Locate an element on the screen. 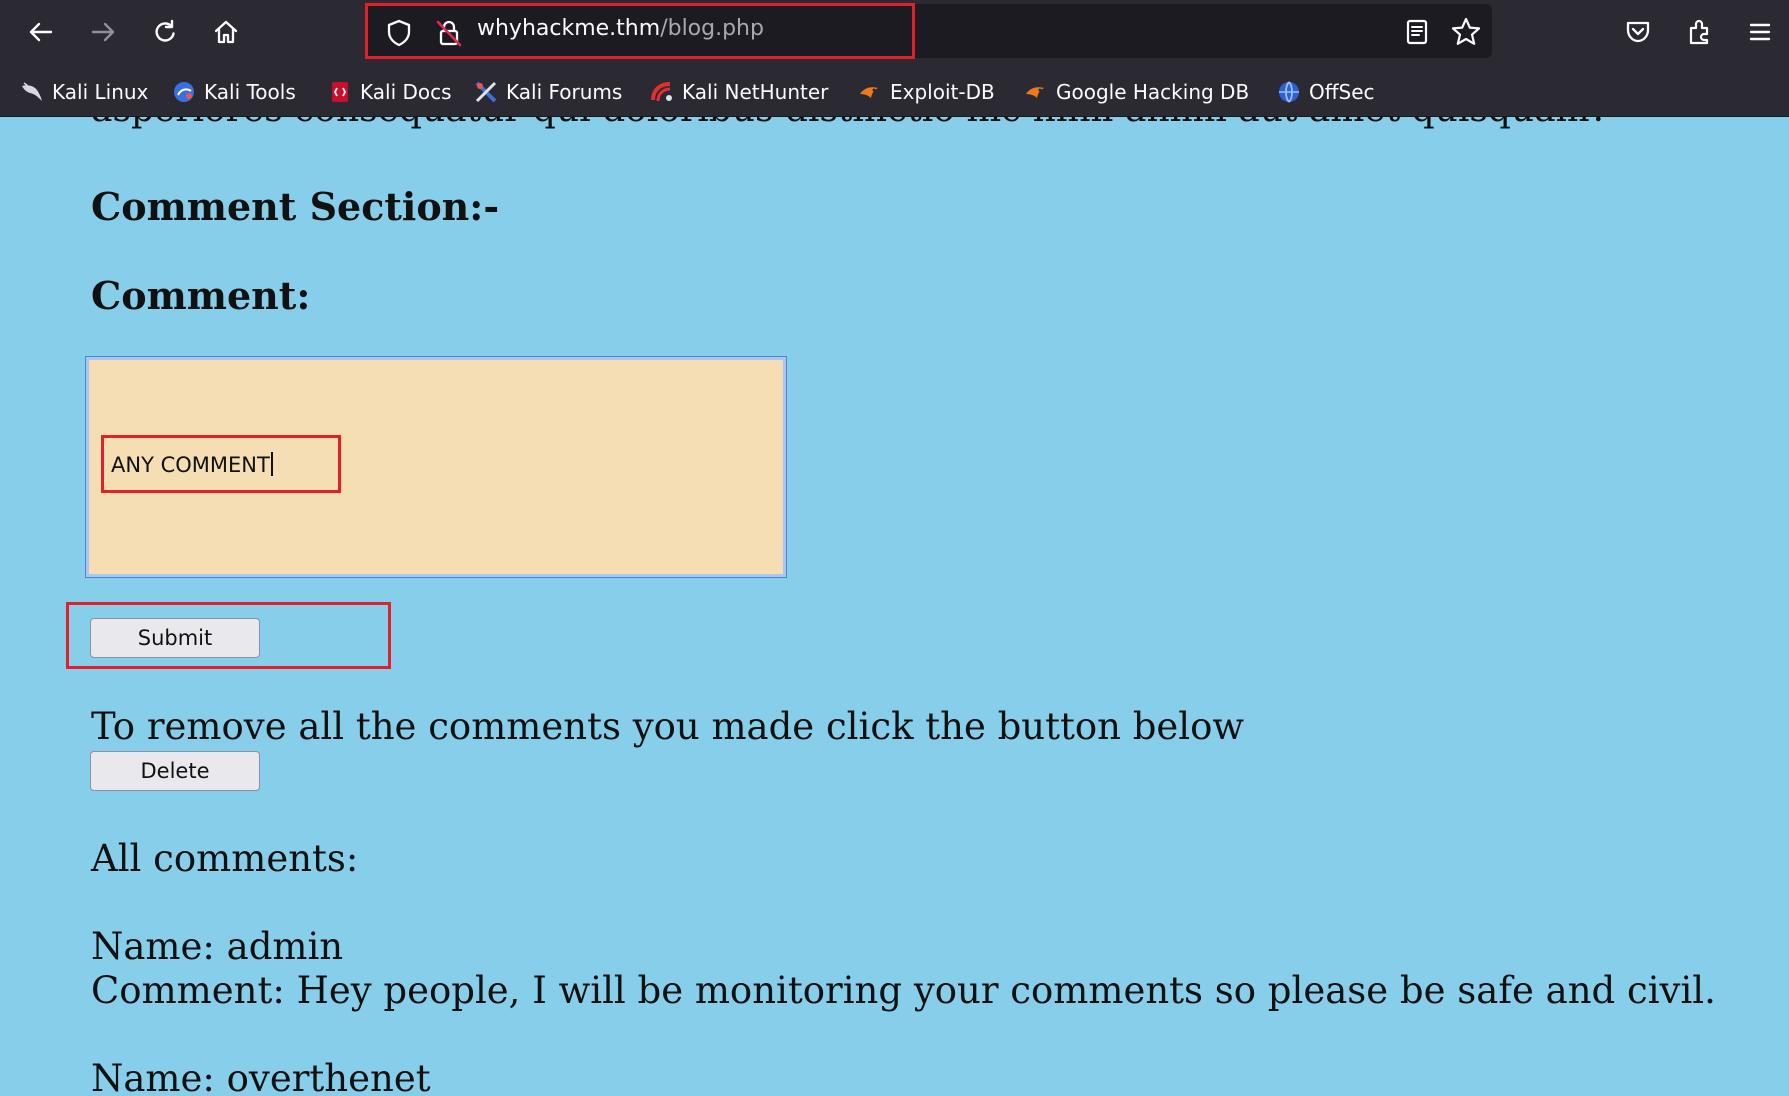 The height and width of the screenshot is (1096, 1789). url-text: whyhackme.thm/blog.php is located at coordinates (620, 29).